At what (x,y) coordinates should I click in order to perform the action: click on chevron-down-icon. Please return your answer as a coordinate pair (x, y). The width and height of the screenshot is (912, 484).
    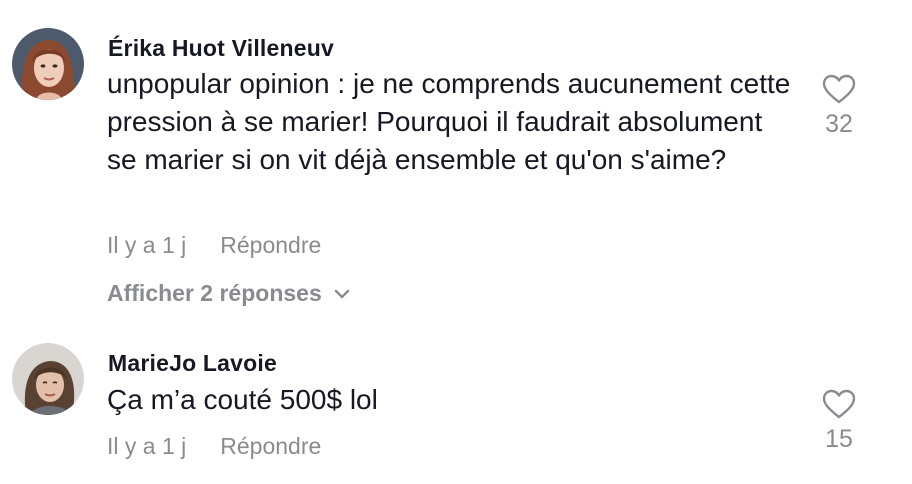
    Looking at the image, I should click on (341, 293).